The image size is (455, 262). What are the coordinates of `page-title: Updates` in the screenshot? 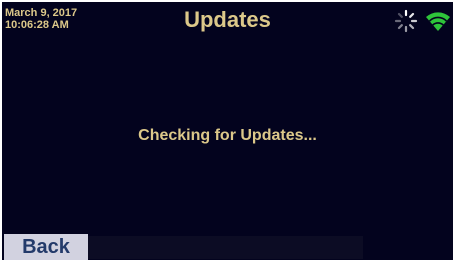 It's located at (227, 19).